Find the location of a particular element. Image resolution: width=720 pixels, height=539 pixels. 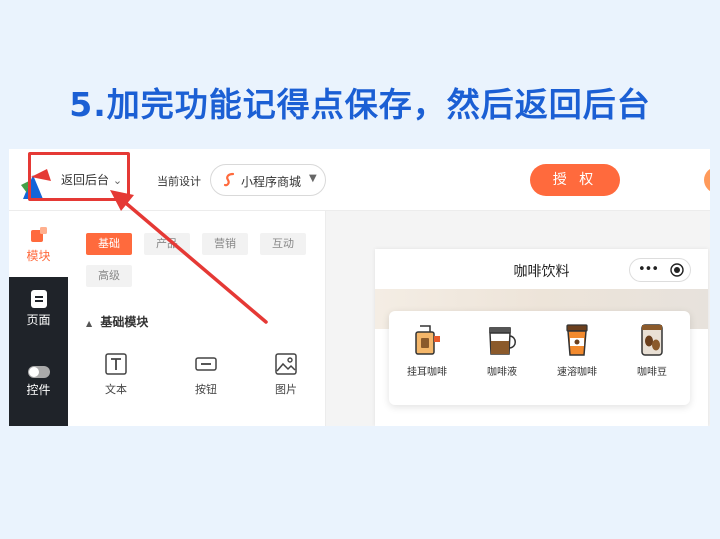

pointer-arrow is located at coordinates (189, 257).